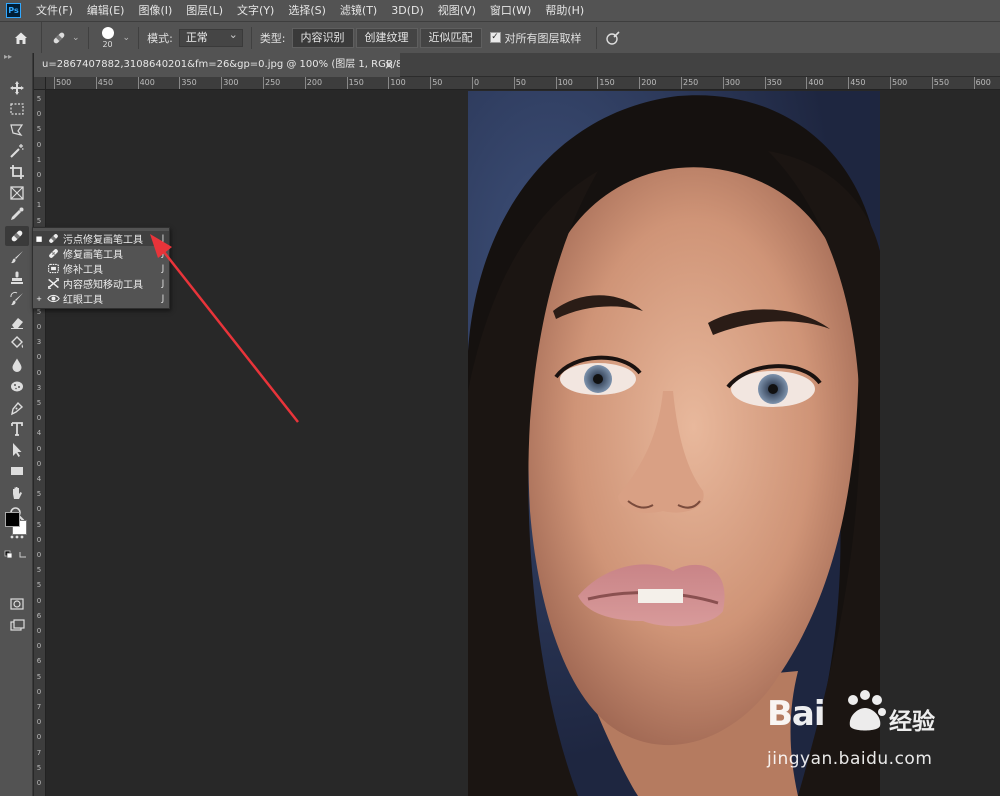 The height and width of the screenshot is (796, 1000). I want to click on menu-image: 图像(I), so click(155, 10).